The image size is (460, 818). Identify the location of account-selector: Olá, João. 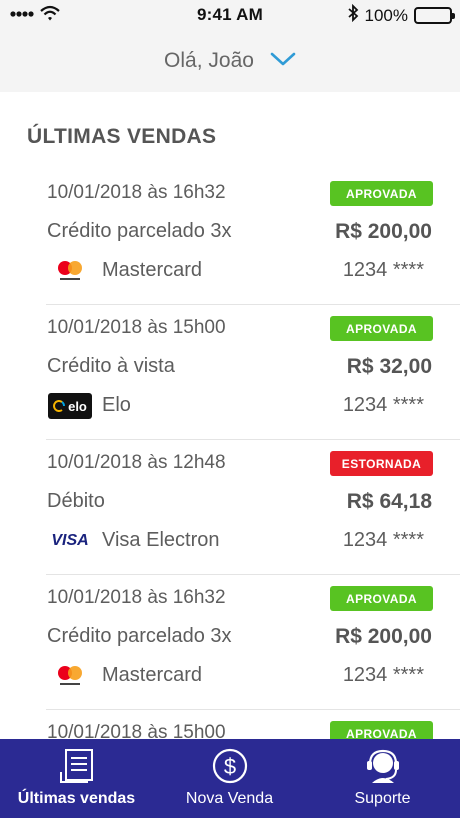
(230, 61).